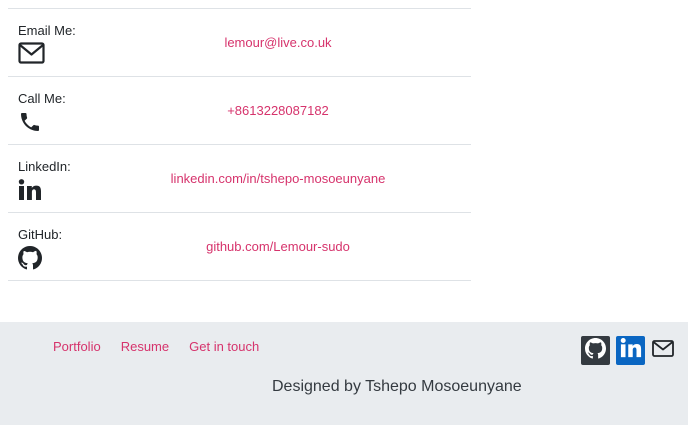 This screenshot has height=425, width=688. I want to click on email-link: lemour@live.co.uk, so click(278, 42).